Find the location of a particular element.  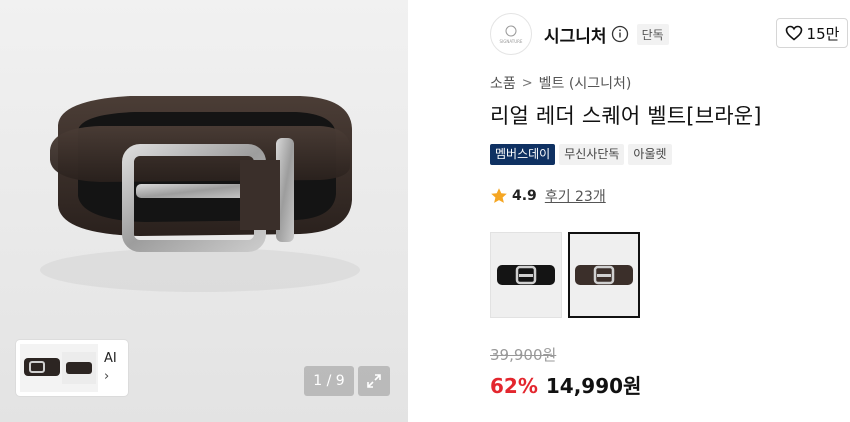

signature-logo-icon: SIGNATURE is located at coordinates (511, 34).